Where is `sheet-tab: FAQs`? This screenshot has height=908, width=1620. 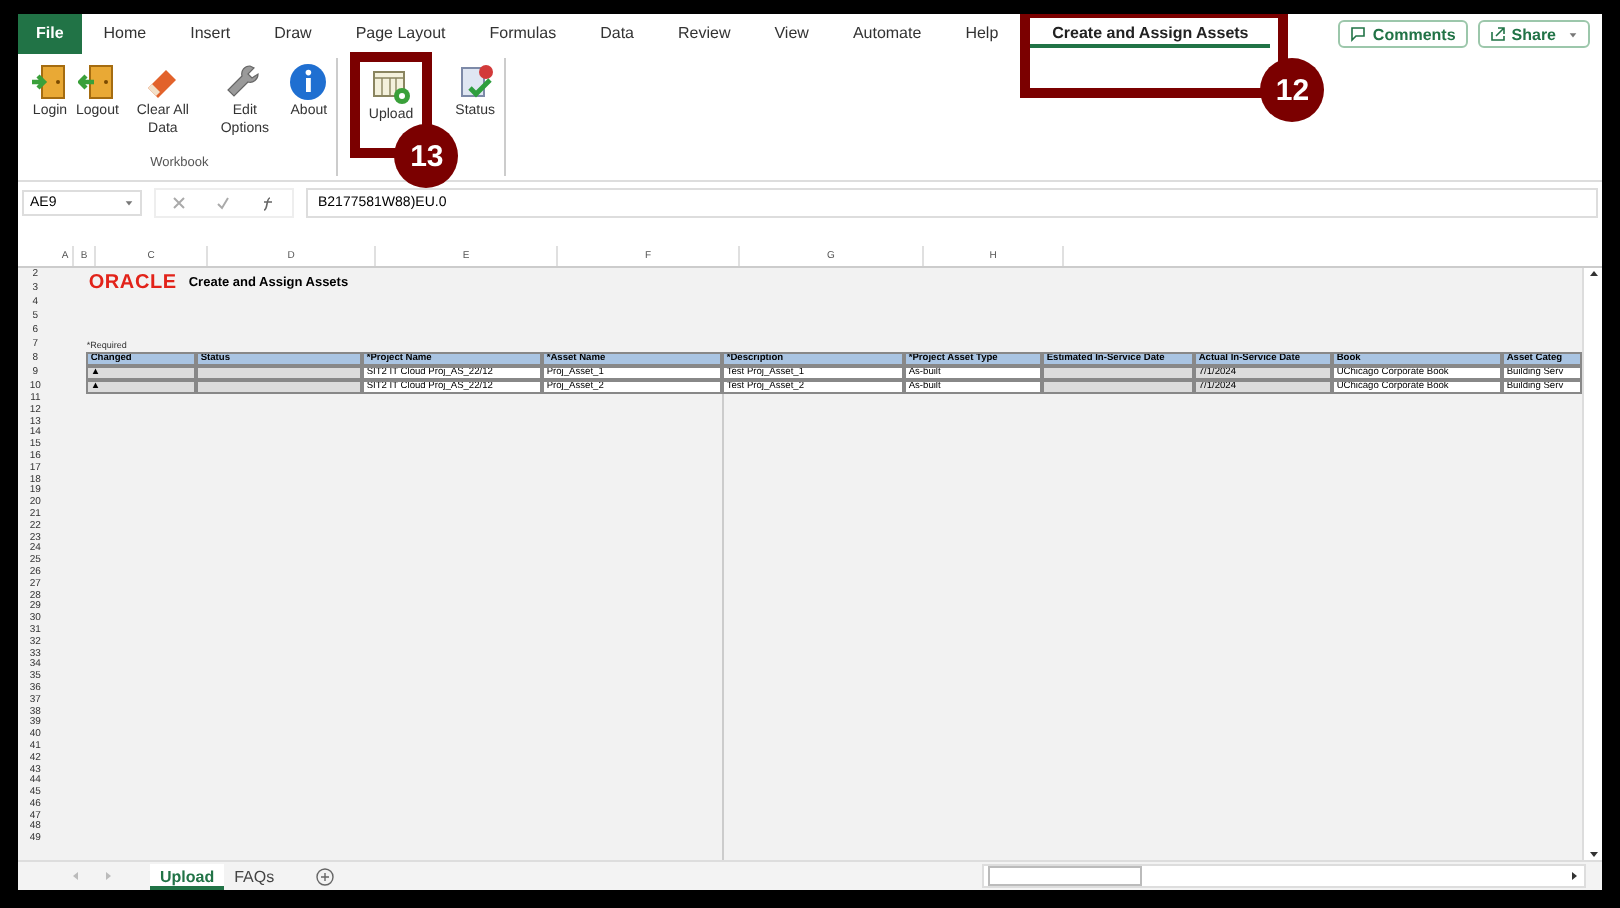
sheet-tab: FAQs is located at coordinates (254, 876).